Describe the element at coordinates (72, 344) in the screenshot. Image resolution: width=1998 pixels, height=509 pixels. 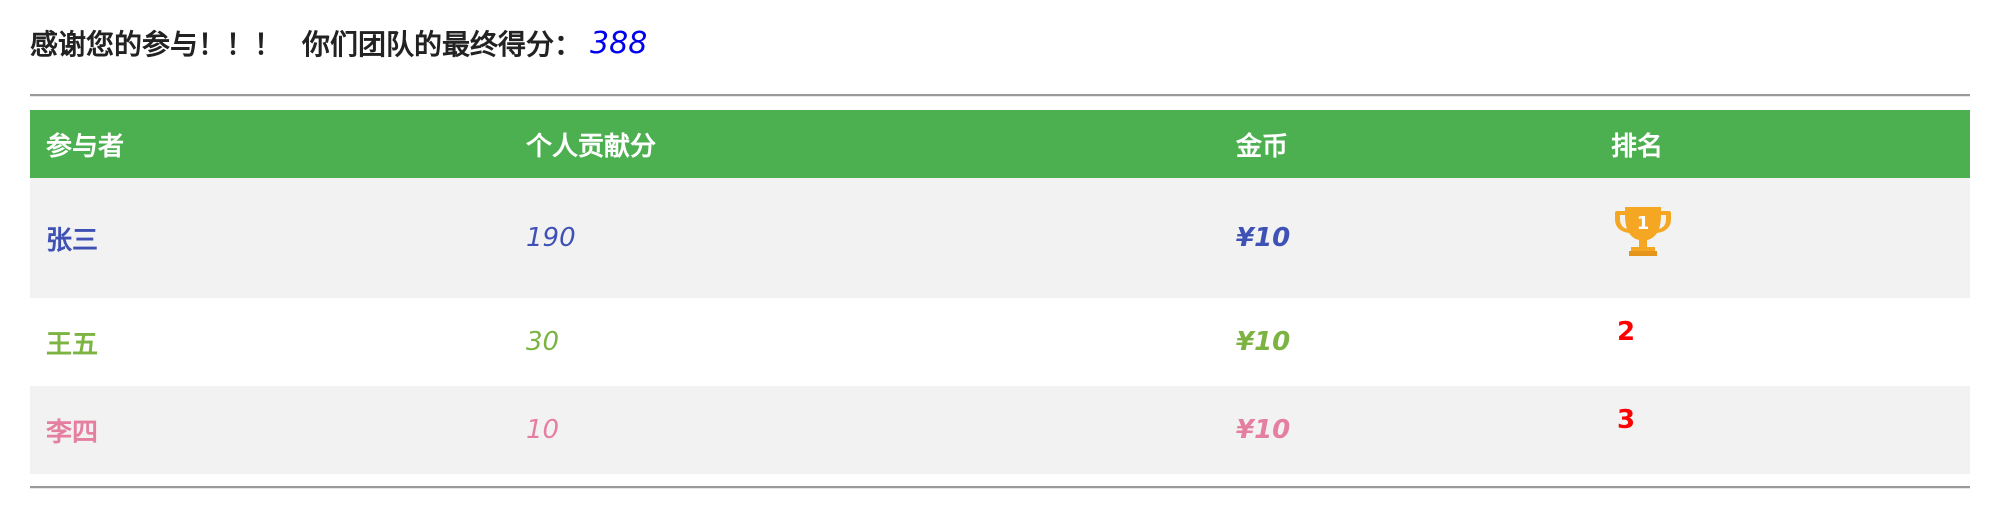
I see `participant-name: 王五` at that location.